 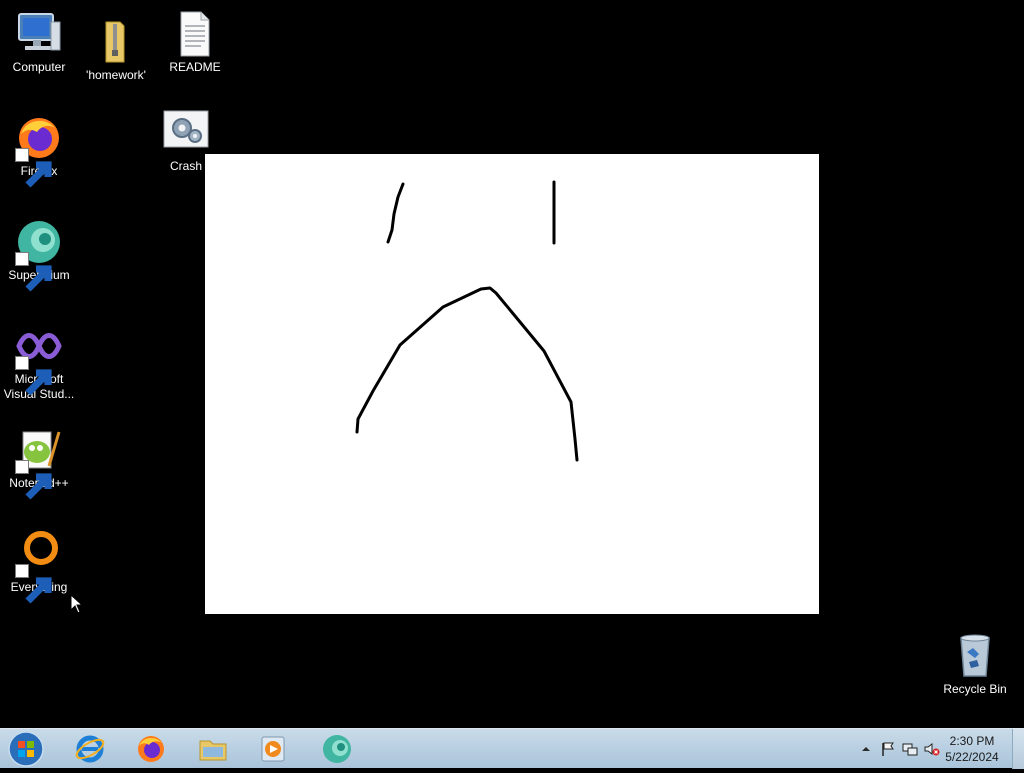 I want to click on notepadpp-icon, so click(x=39, y=463).